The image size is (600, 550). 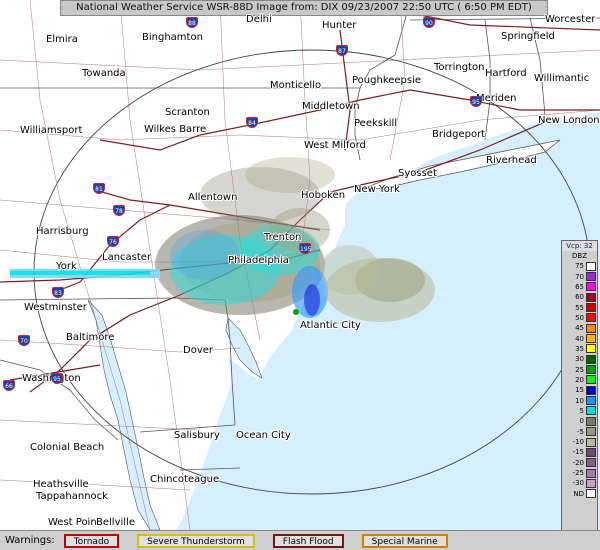 What do you see at coordinates (308, 540) in the screenshot?
I see `warning-flash-flood-button: Flash Flood` at bounding box center [308, 540].